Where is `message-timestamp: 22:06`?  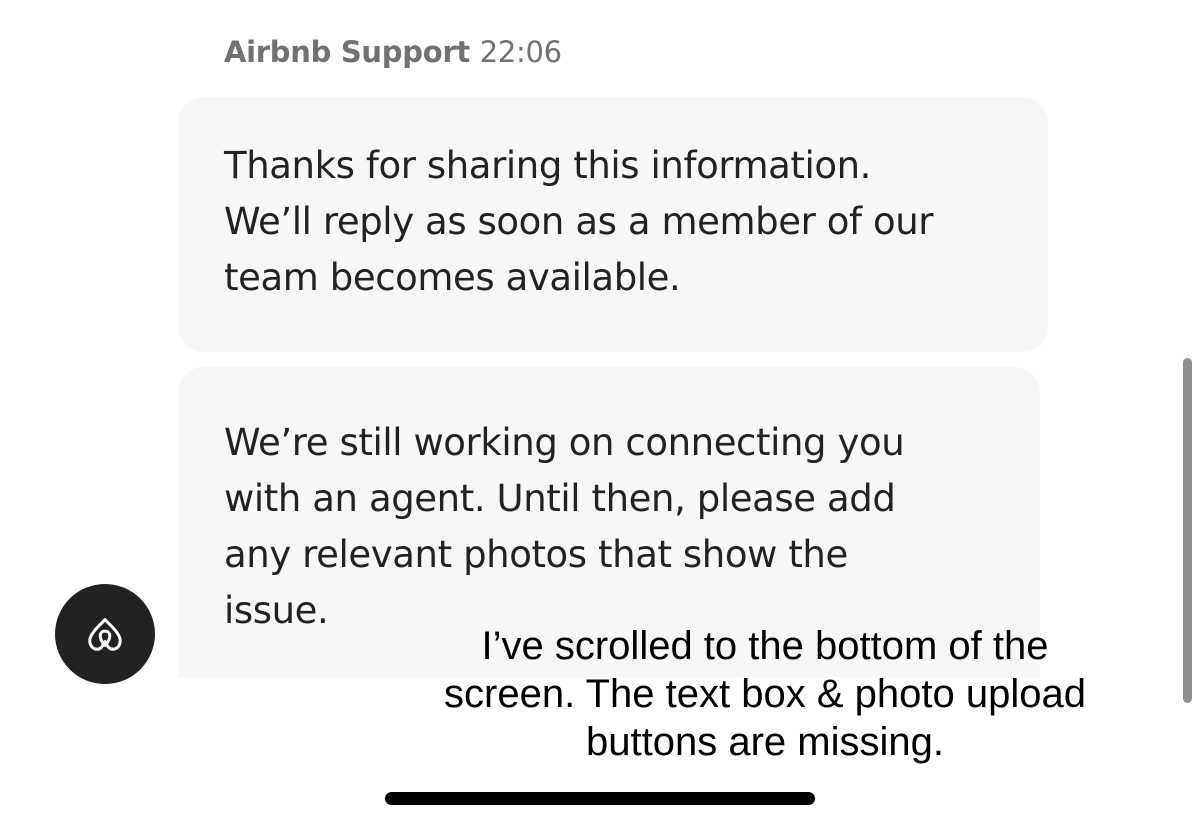 message-timestamp: 22:06 is located at coordinates (520, 52).